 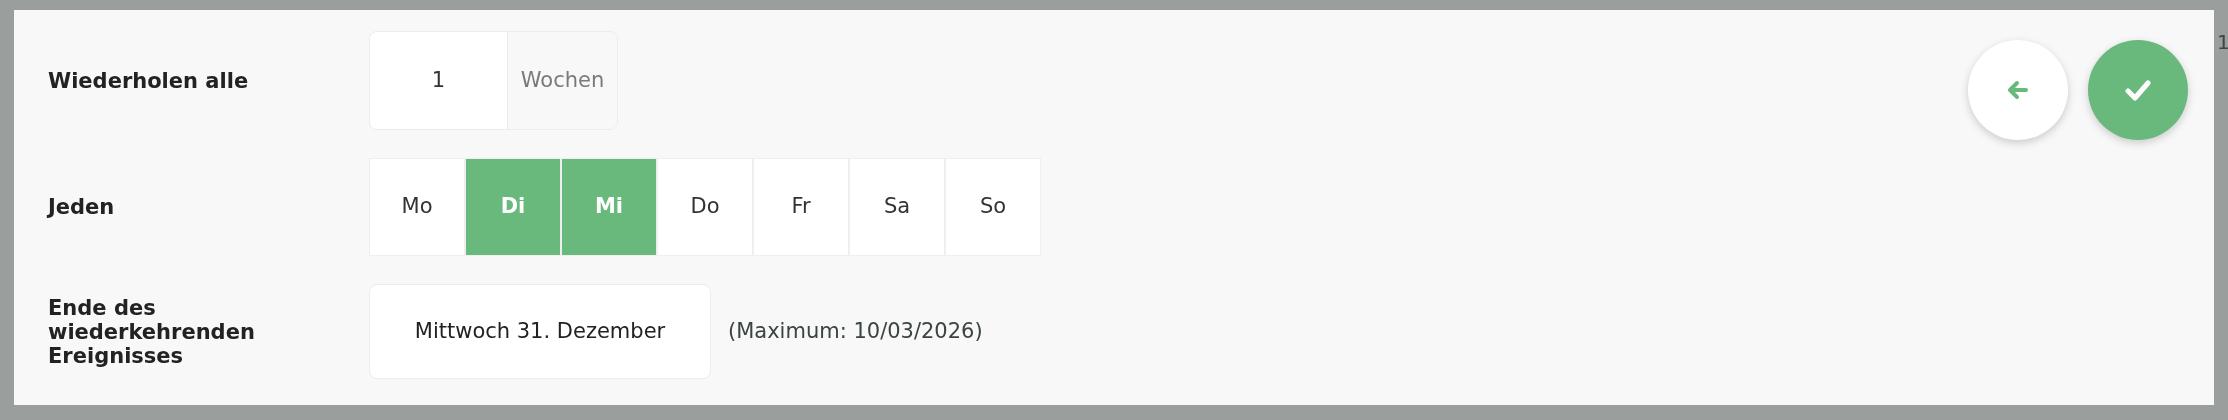 I want to click on back-button, so click(x=2018, y=90).